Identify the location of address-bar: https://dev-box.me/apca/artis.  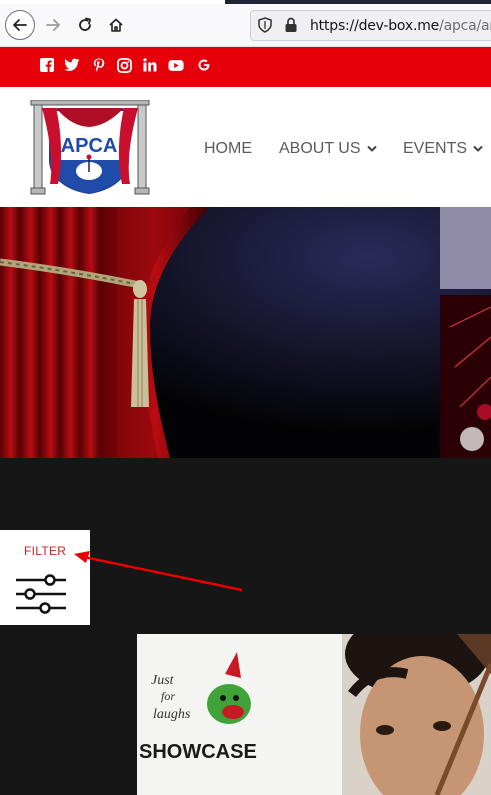
(370, 25).